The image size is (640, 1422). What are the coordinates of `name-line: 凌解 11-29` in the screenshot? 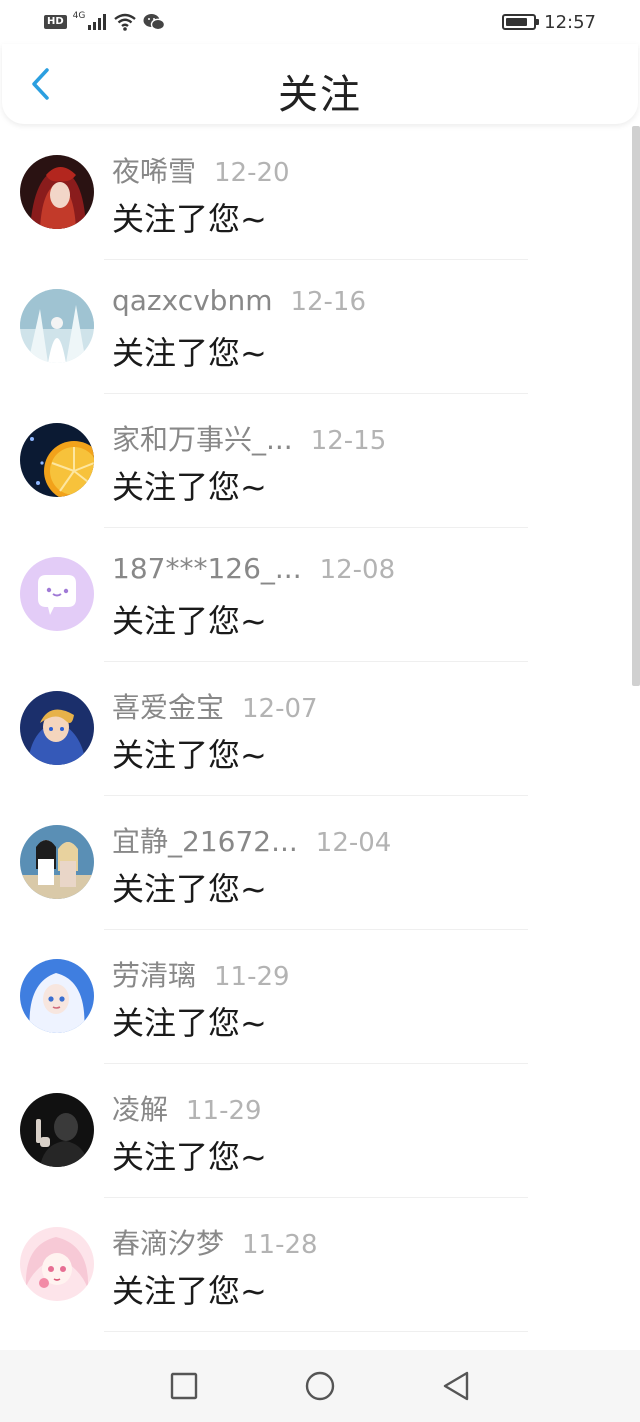 It's located at (187, 1108).